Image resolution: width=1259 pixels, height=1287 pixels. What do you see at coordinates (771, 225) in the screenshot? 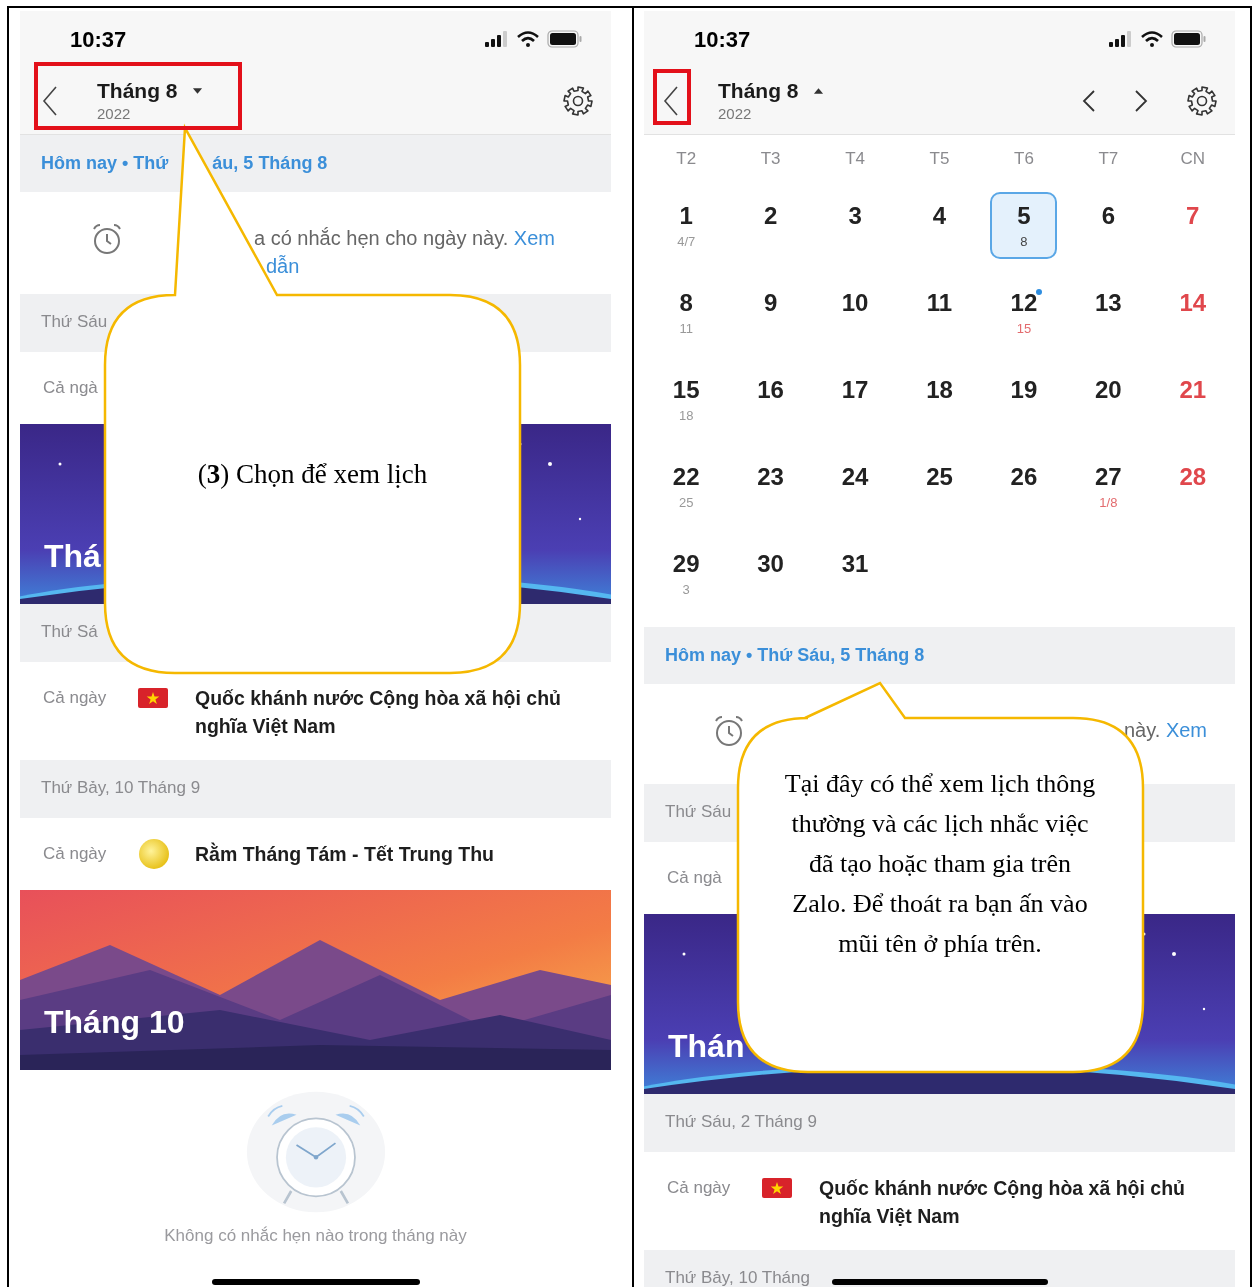
I see `calendar-day: 2` at bounding box center [771, 225].